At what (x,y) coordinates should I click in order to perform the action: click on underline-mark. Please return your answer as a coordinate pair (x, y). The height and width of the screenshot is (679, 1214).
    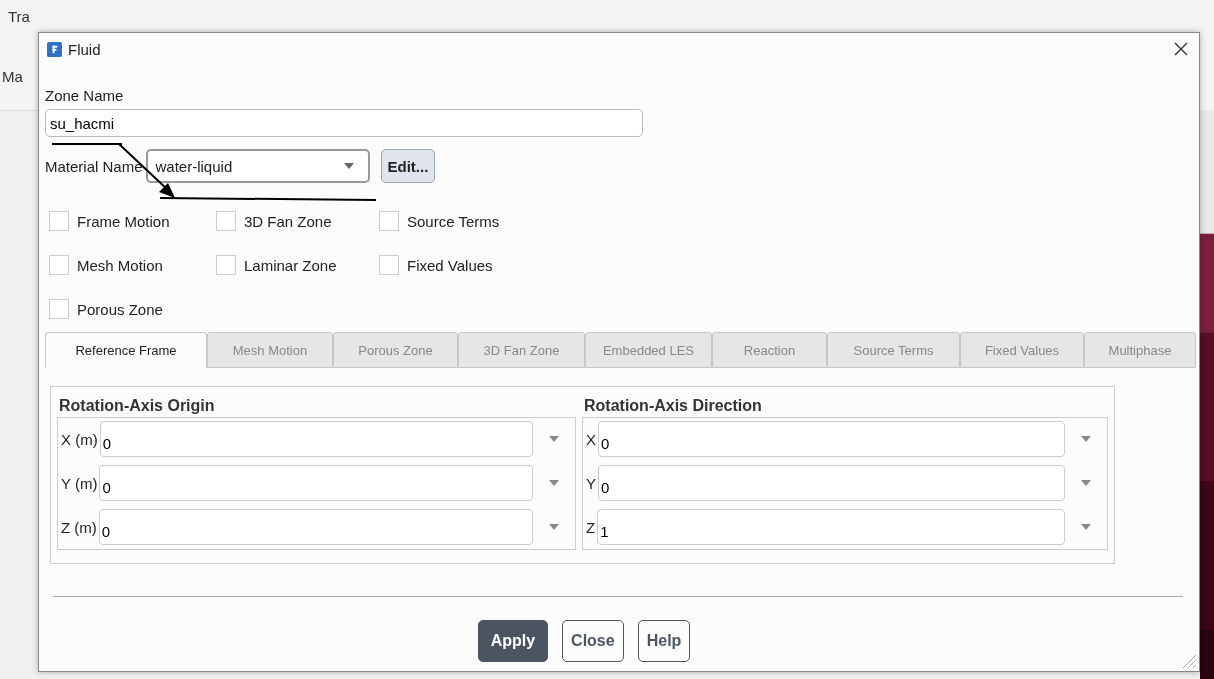
    Looking at the image, I should click on (87, 144).